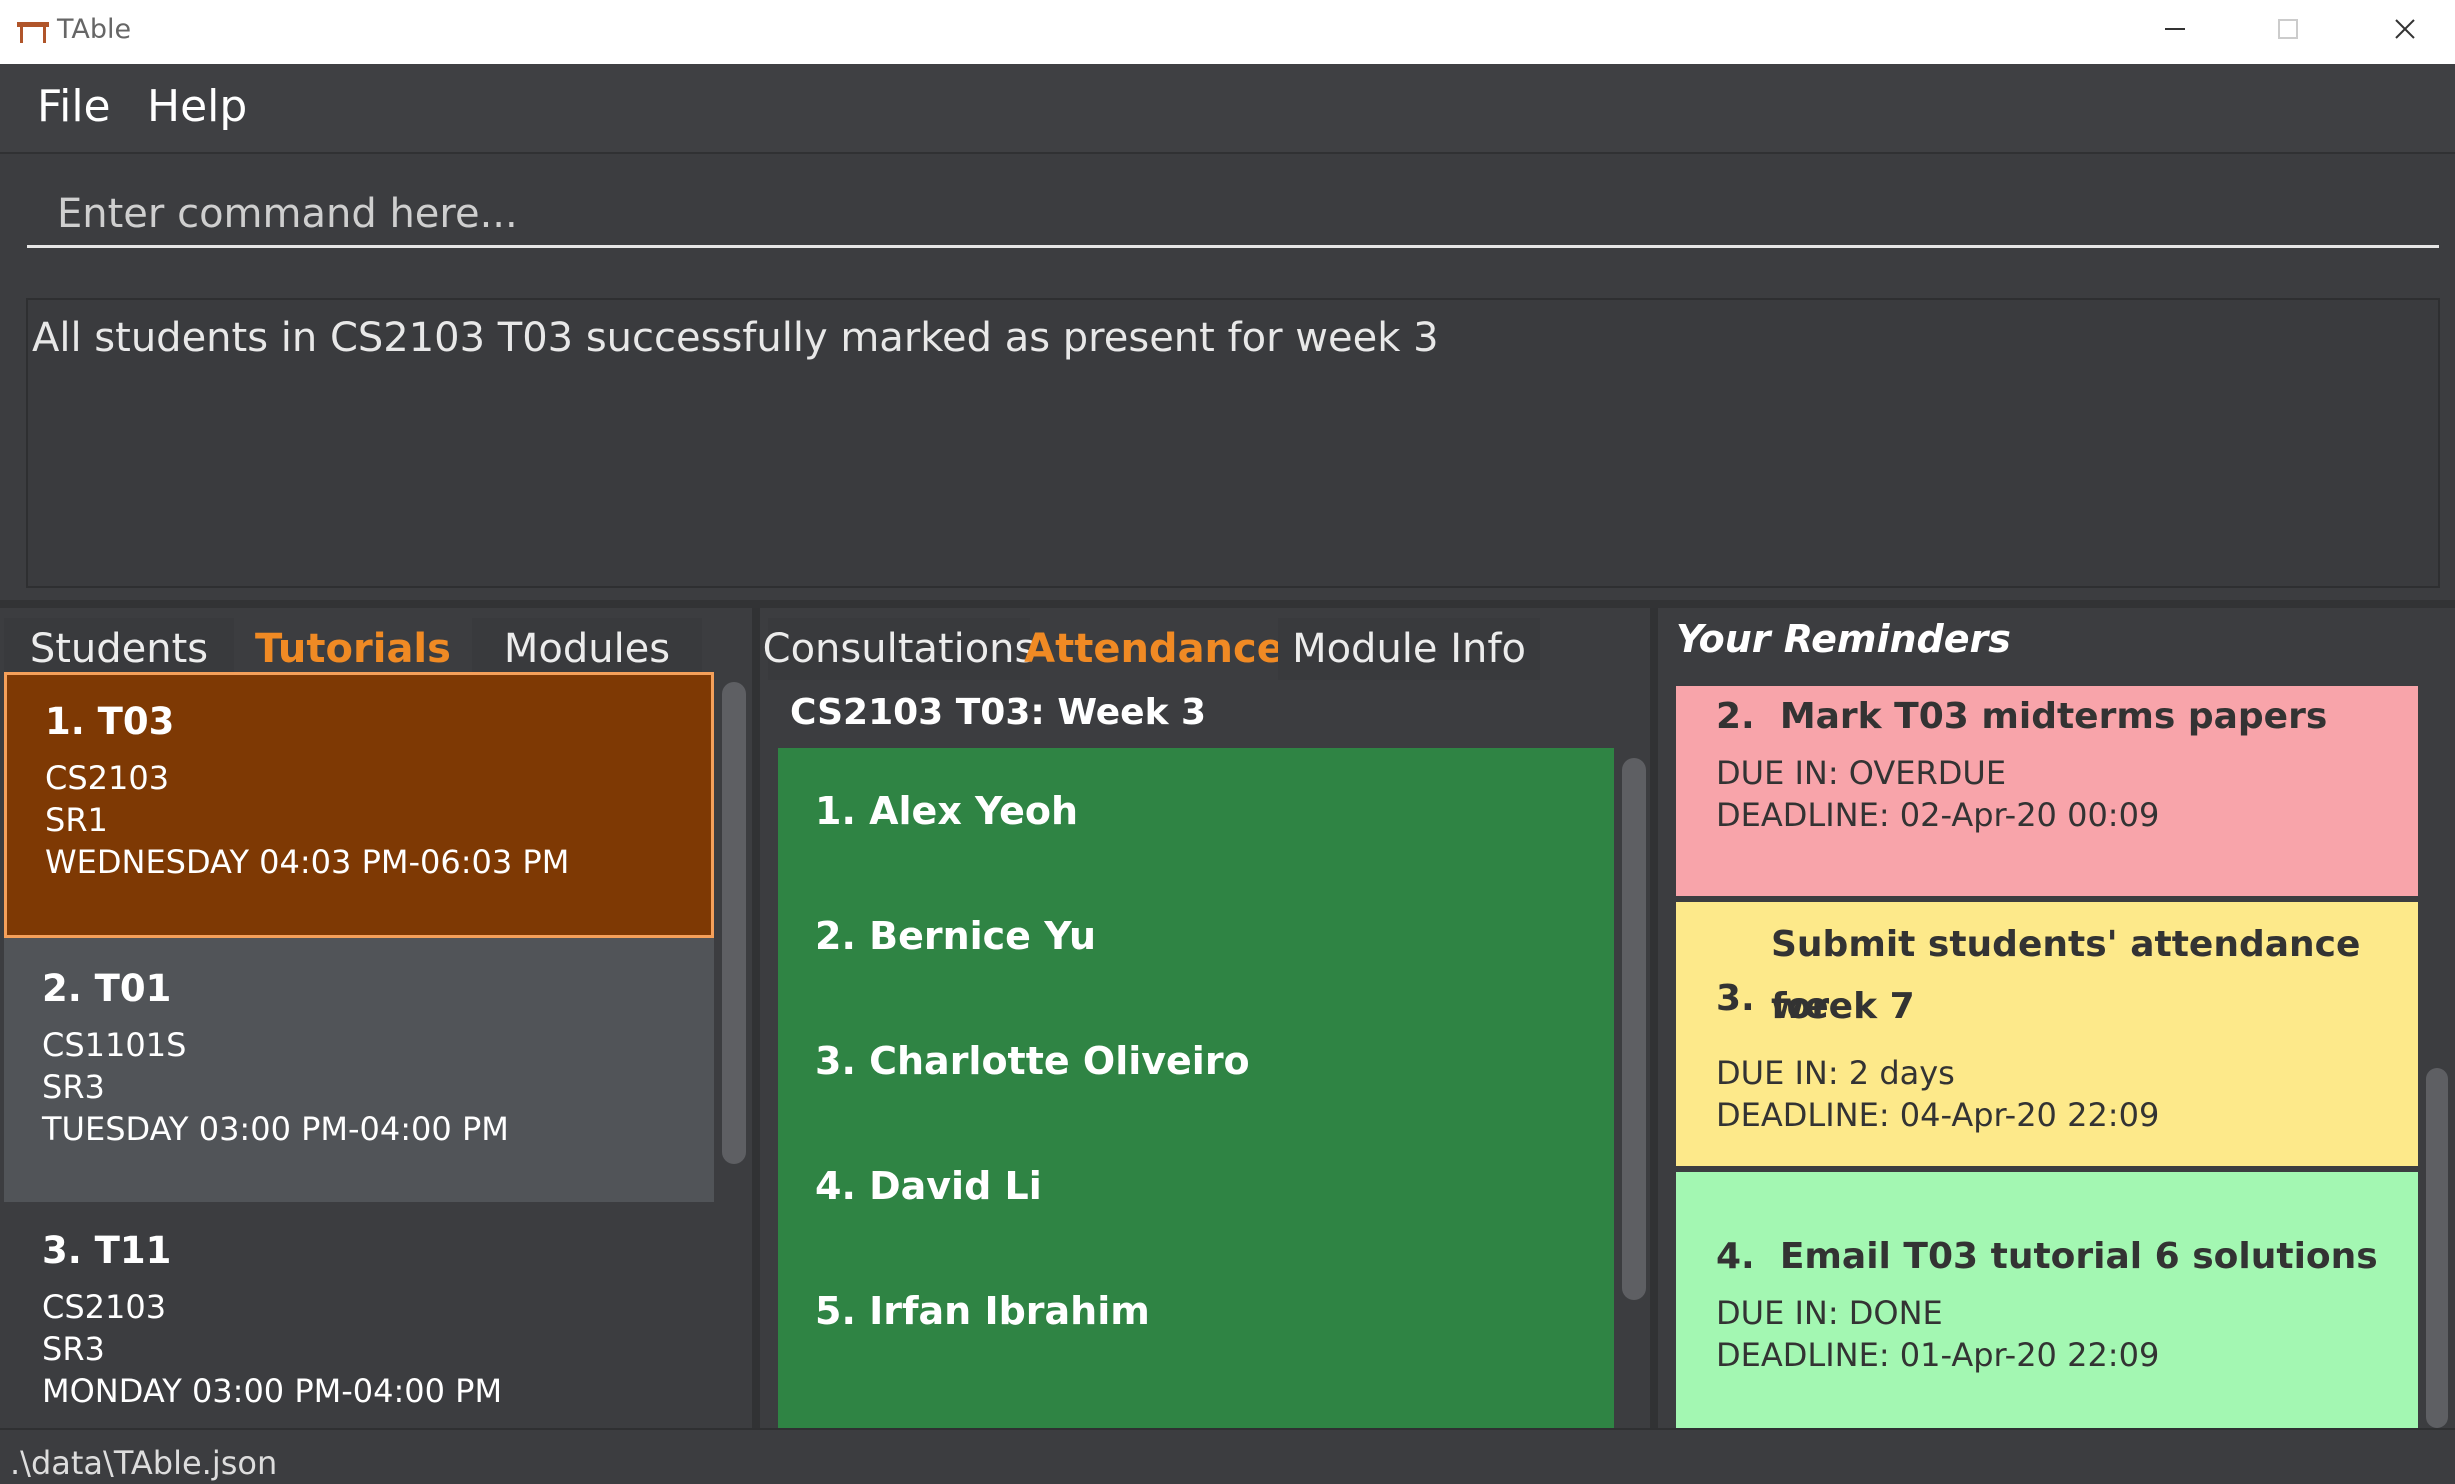  I want to click on minimize-icon, so click(2175, 29).